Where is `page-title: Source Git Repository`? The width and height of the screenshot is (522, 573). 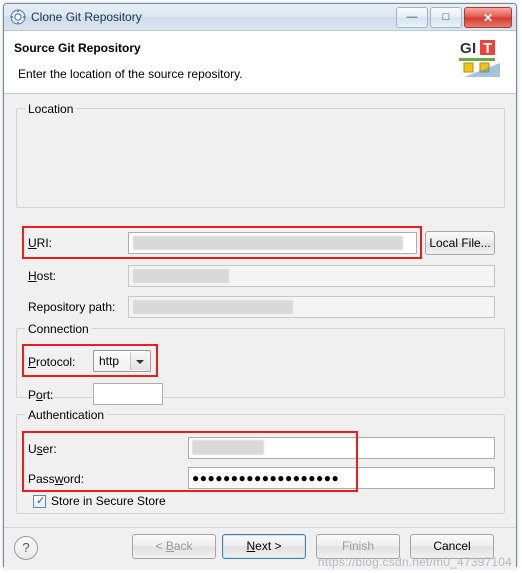
page-title: Source Git Repository is located at coordinates (77, 48).